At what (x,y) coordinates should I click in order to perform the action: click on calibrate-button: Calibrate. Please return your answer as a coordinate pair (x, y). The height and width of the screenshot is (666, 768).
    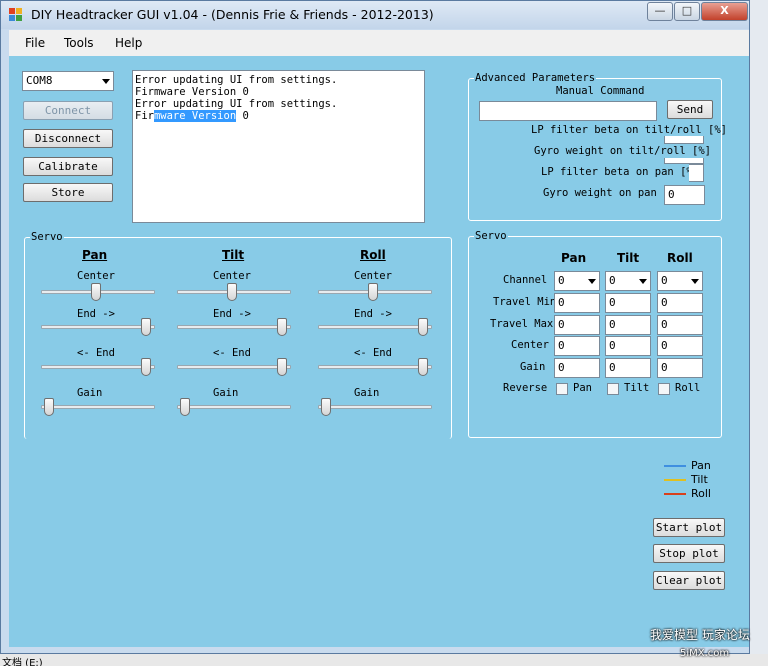
    Looking at the image, I should click on (68, 166).